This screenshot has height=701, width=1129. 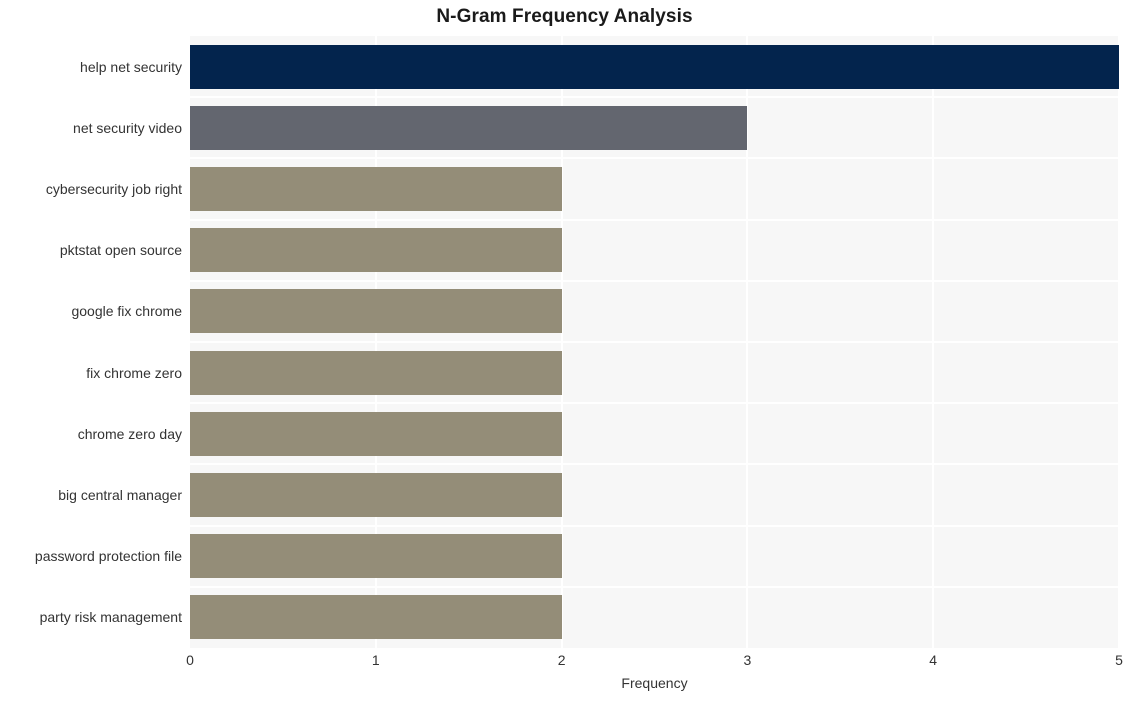 What do you see at coordinates (127, 127) in the screenshot?
I see `y-axis-tick-label: net security video` at bounding box center [127, 127].